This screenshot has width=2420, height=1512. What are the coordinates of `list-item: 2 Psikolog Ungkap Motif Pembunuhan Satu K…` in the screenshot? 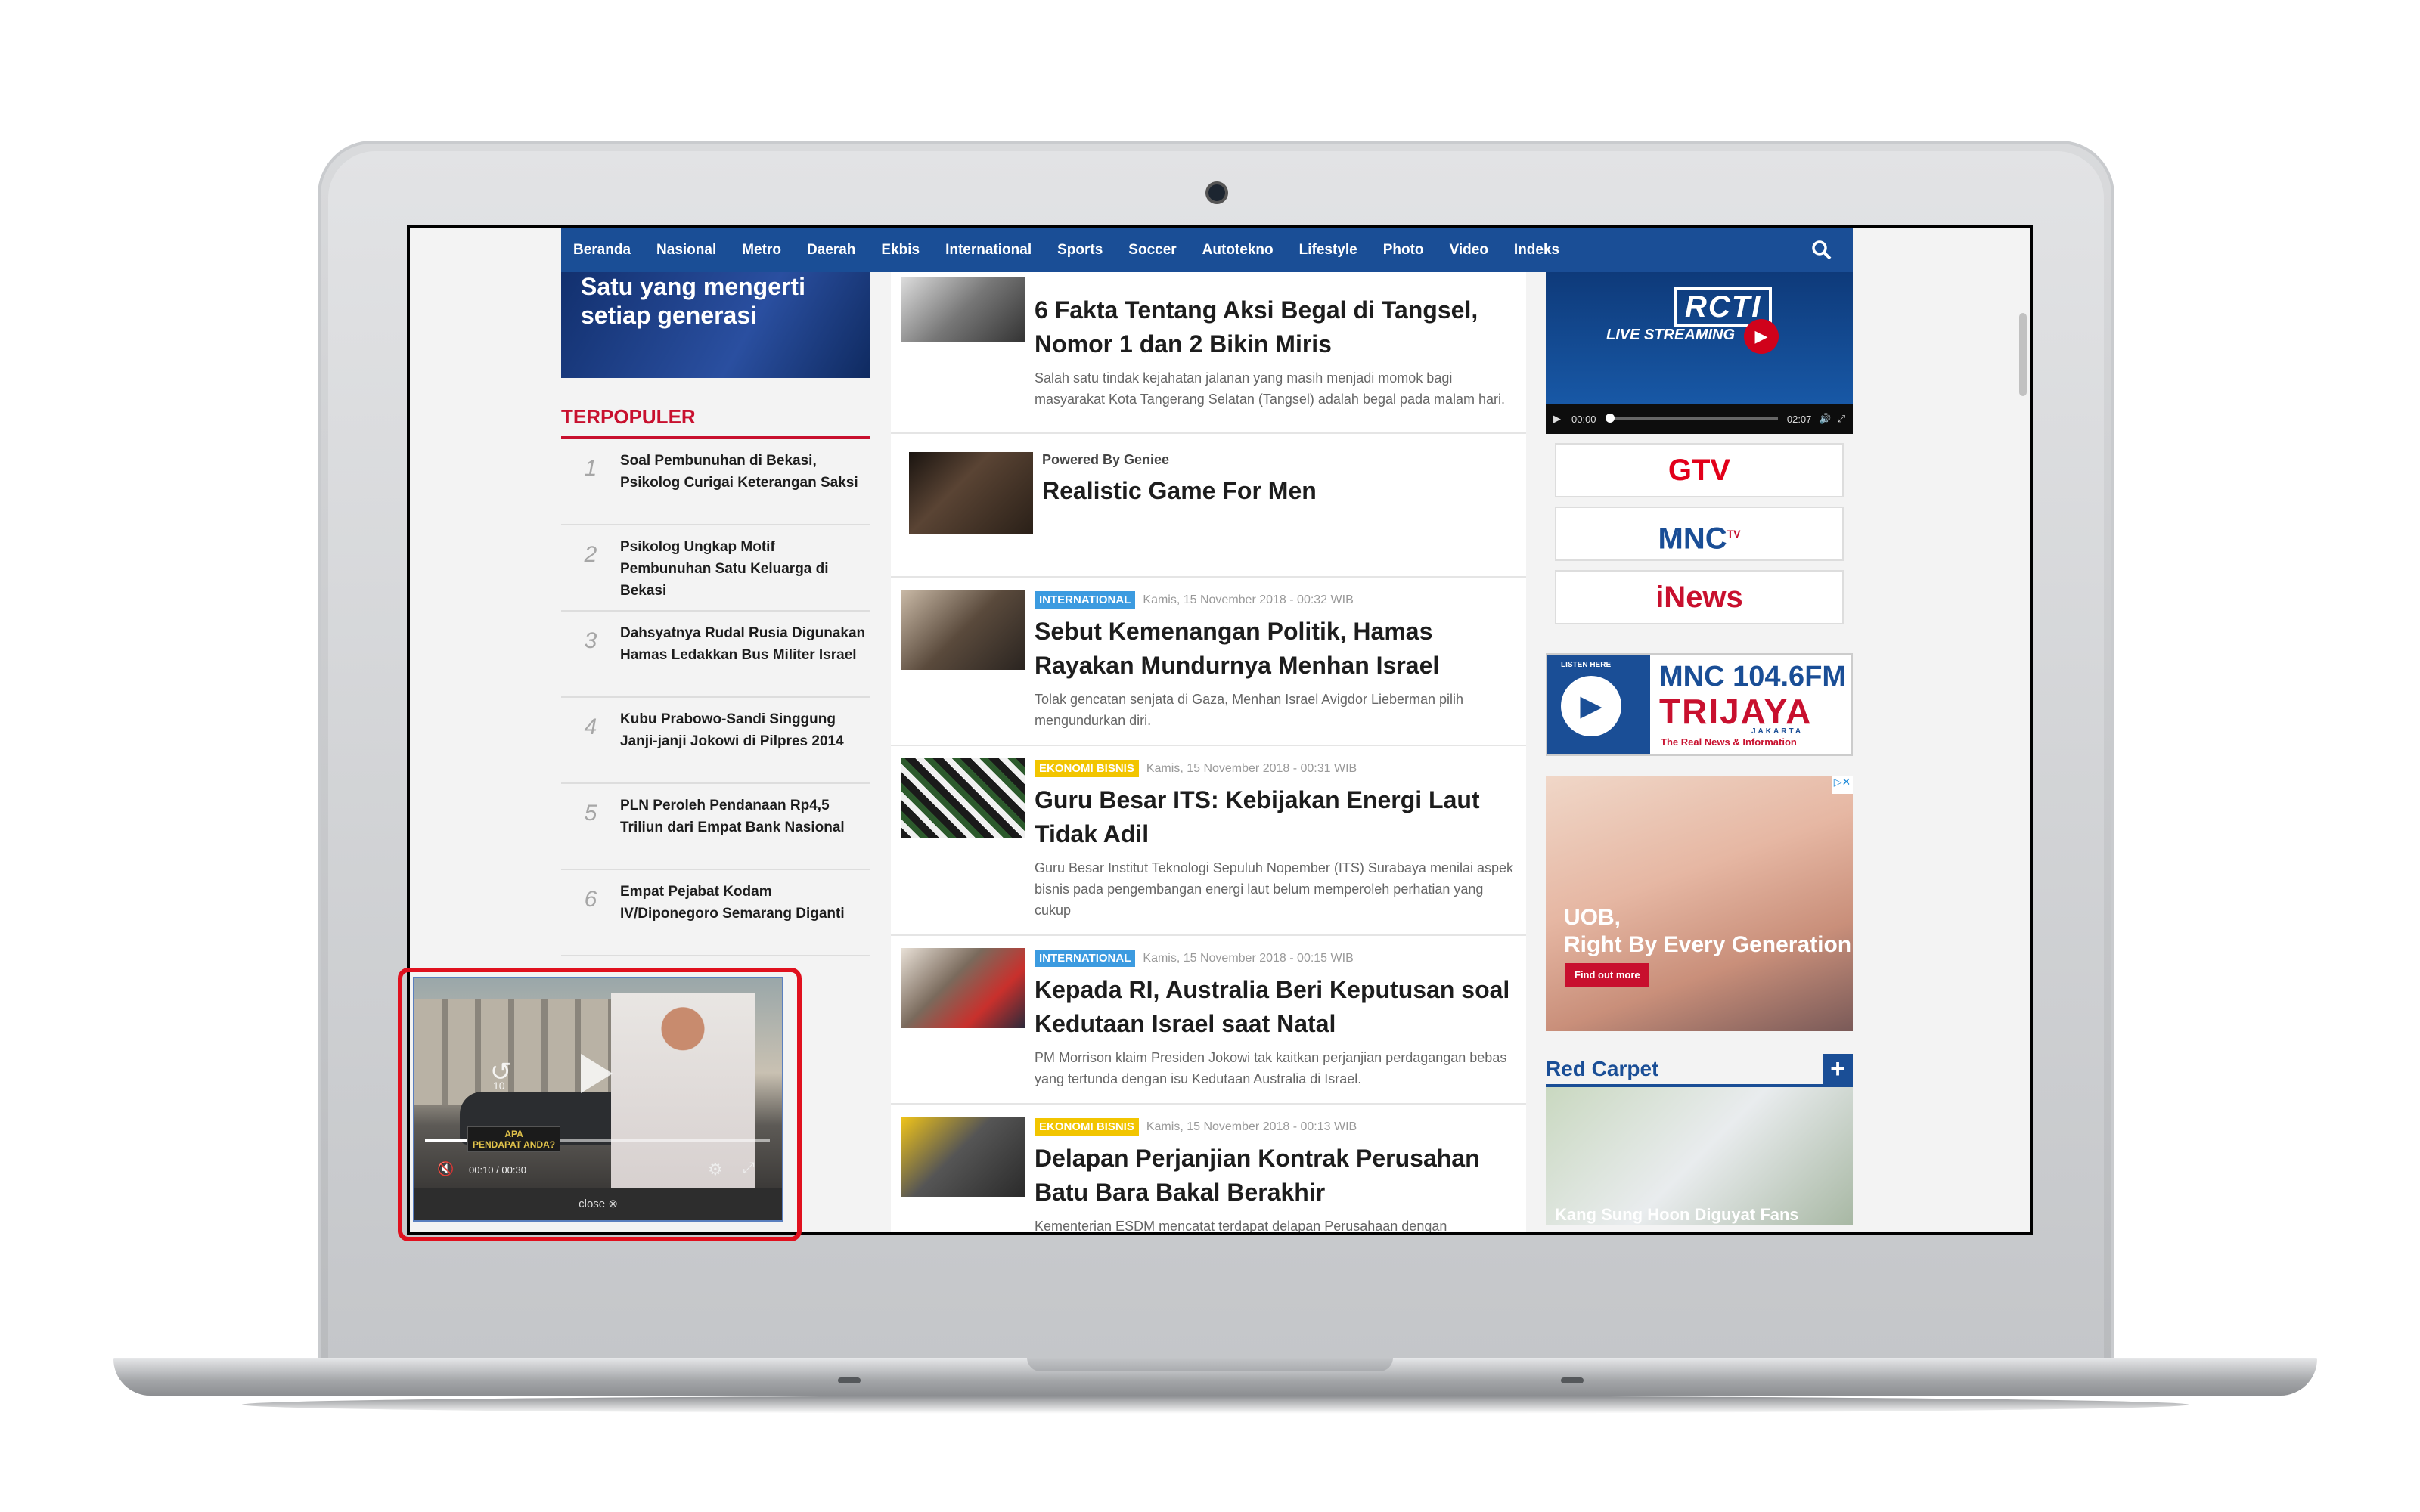 It's located at (715, 568).